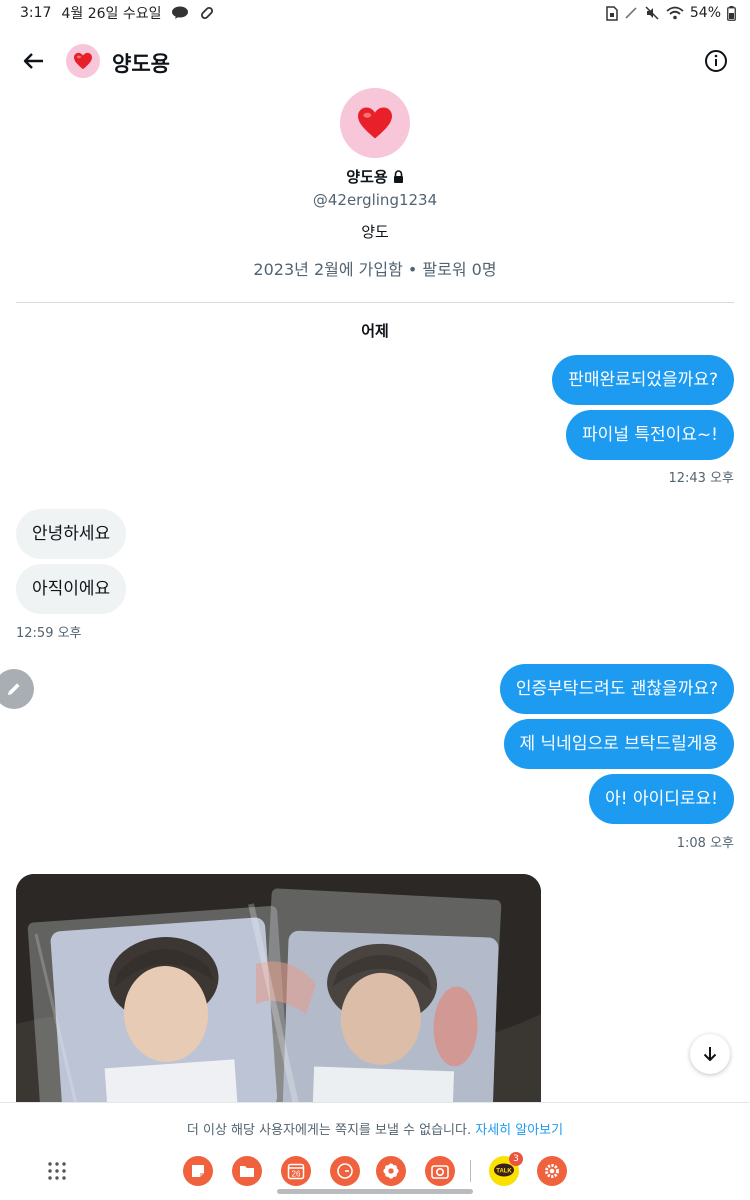  I want to click on message-bubble-incoming: 아직이에요, so click(71, 589).